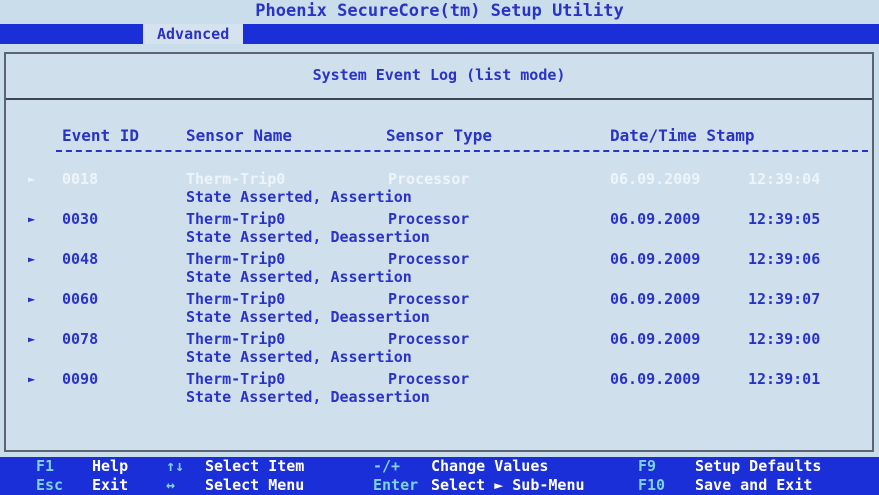 The image size is (879, 495). I want to click on event-id: 0048, so click(80, 259).